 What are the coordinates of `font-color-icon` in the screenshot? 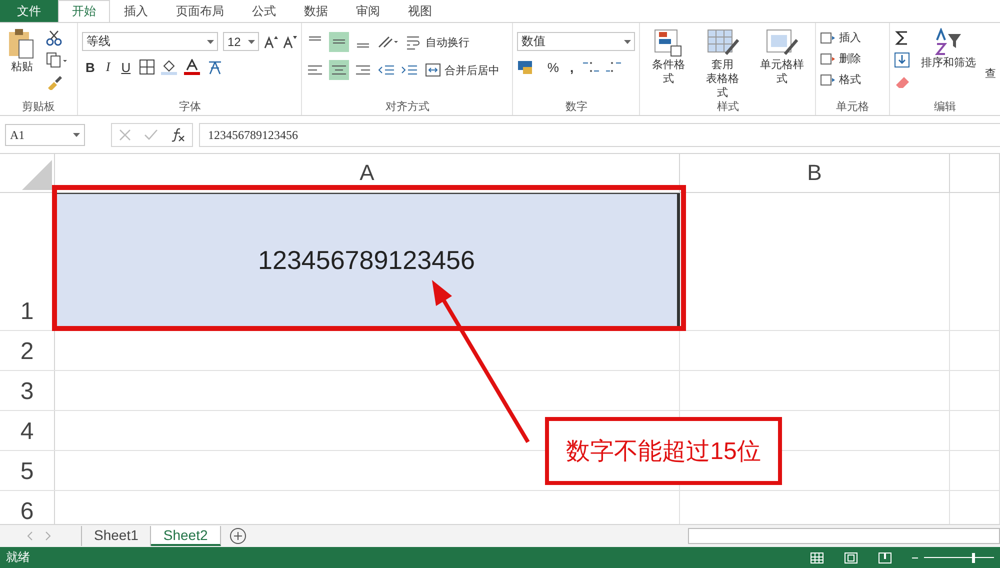 It's located at (191, 67).